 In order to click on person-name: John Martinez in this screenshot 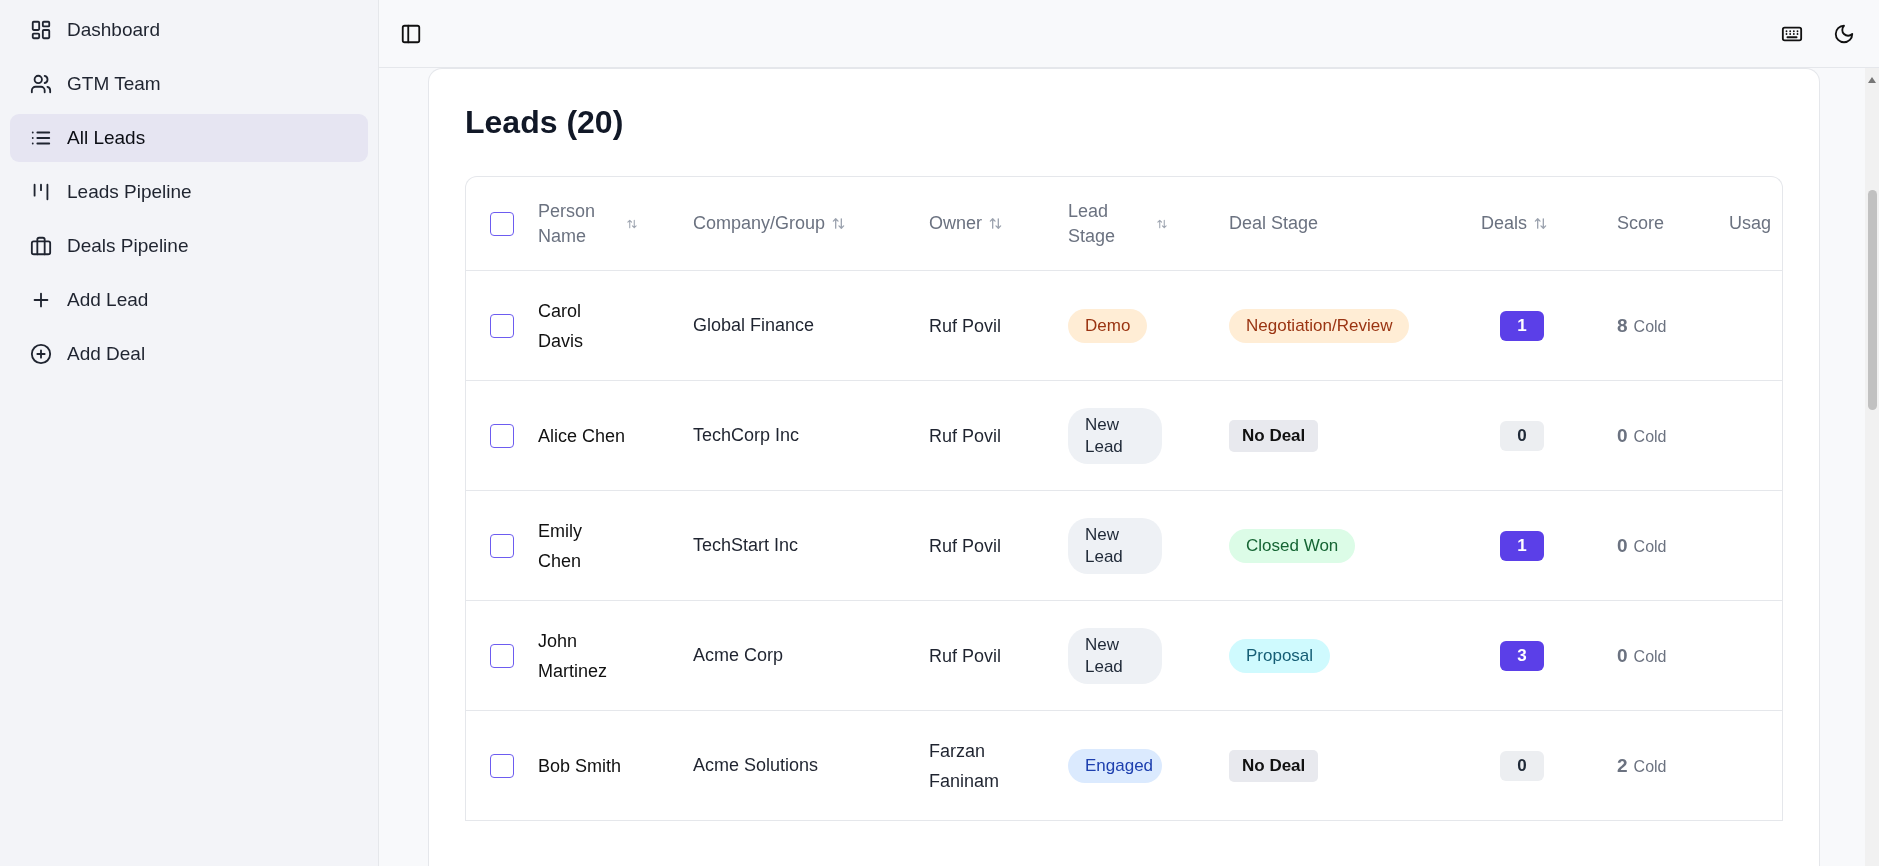, I will do `click(573, 656)`.